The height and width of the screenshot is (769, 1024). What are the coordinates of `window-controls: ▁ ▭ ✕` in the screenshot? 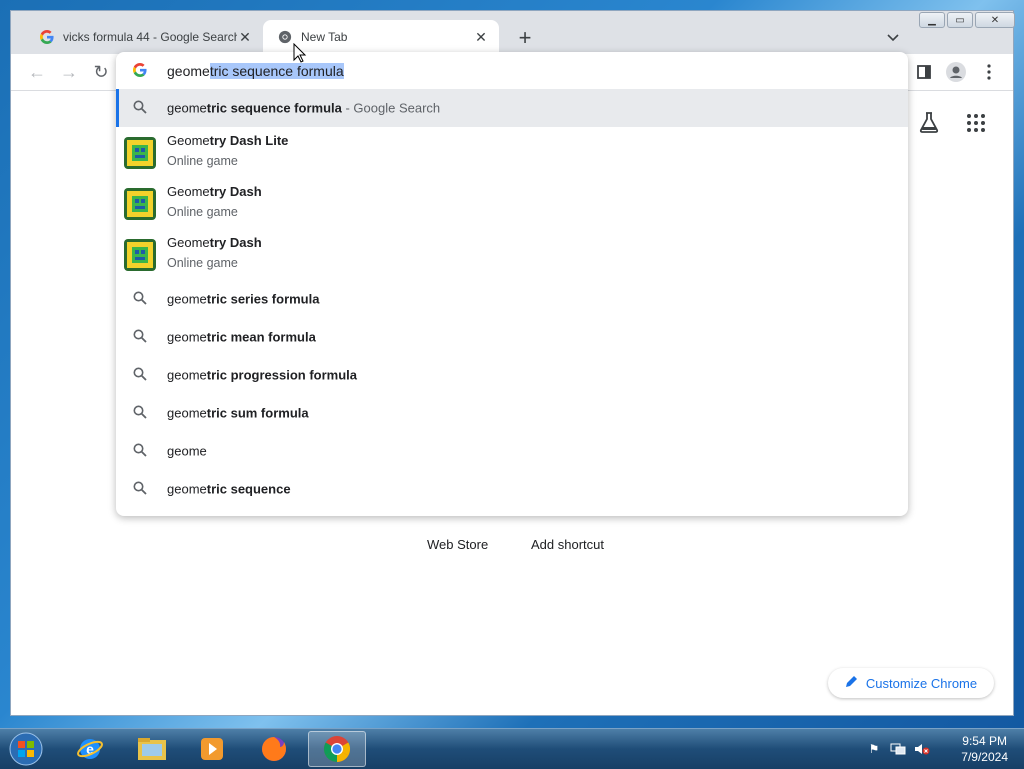 It's located at (966, 20).